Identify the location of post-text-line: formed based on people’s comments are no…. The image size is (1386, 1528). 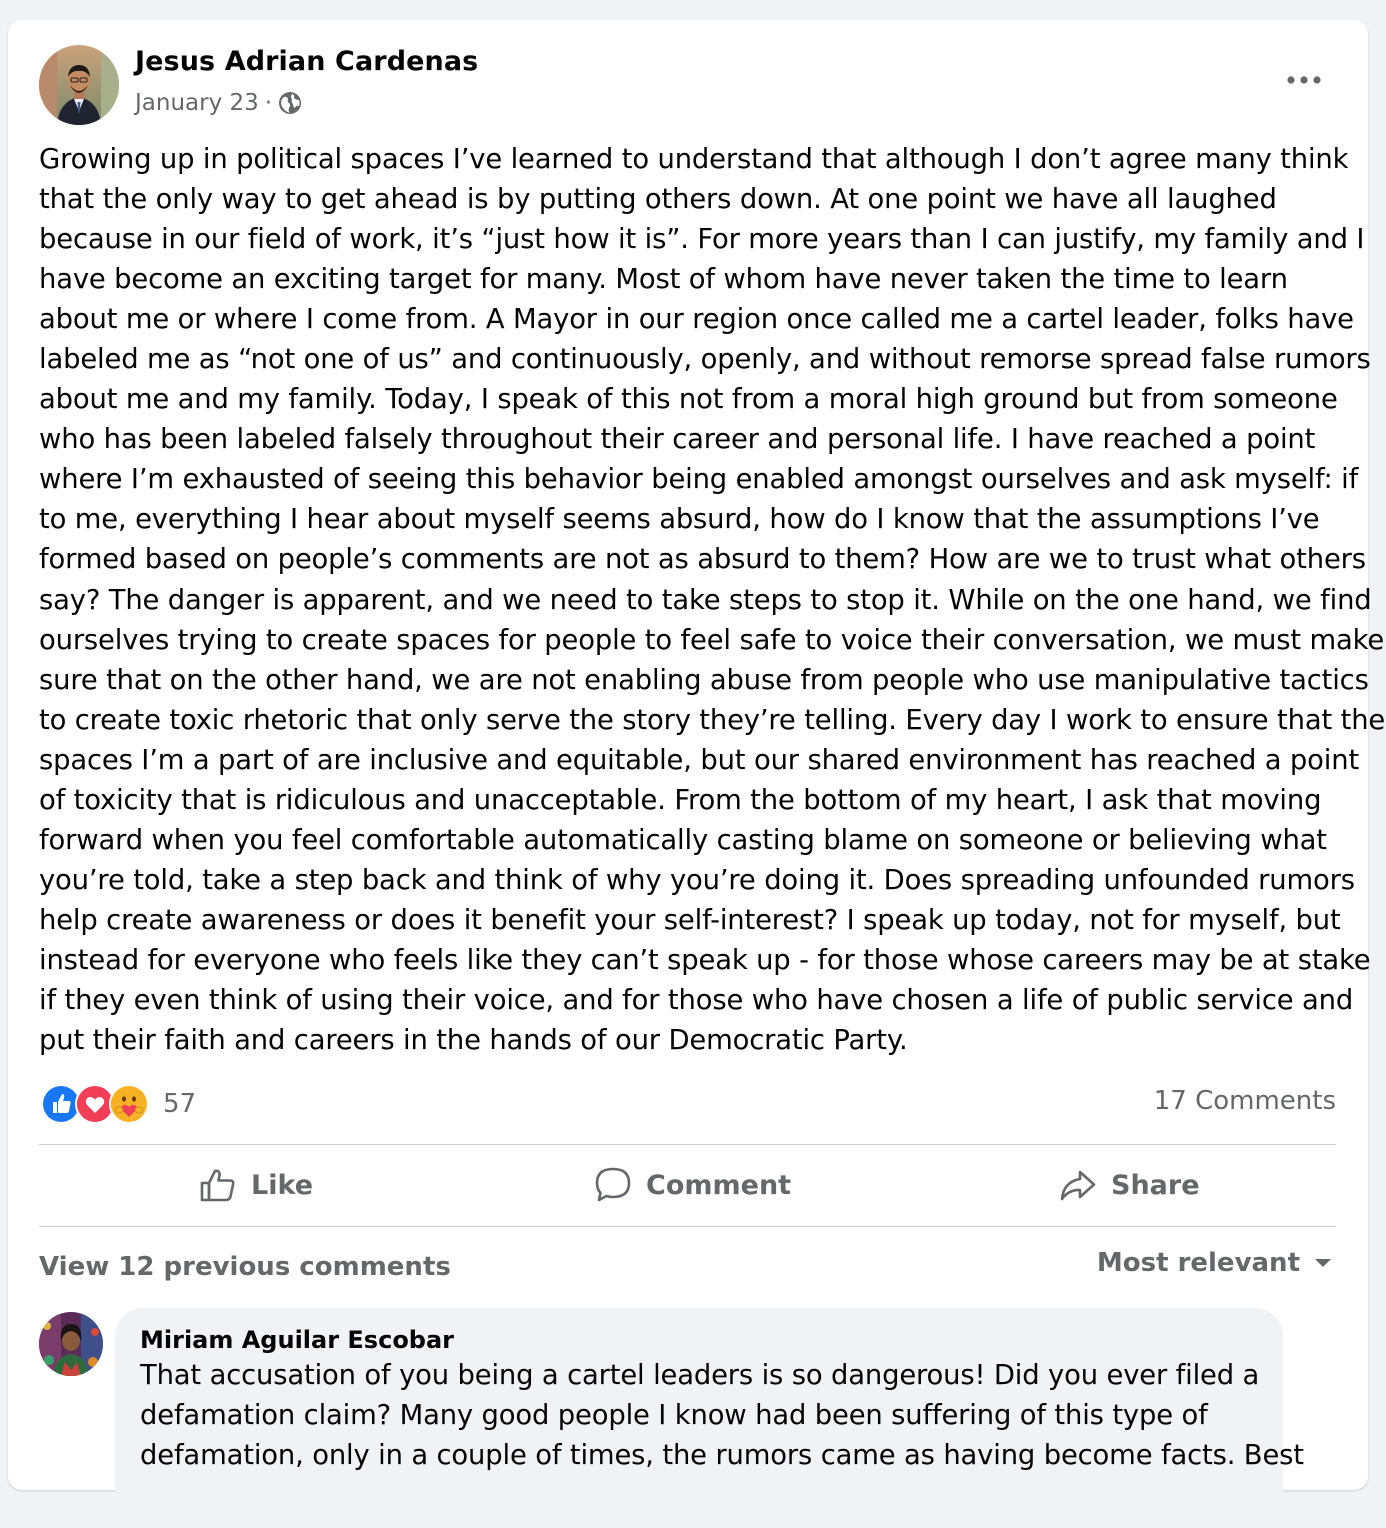
(702, 560).